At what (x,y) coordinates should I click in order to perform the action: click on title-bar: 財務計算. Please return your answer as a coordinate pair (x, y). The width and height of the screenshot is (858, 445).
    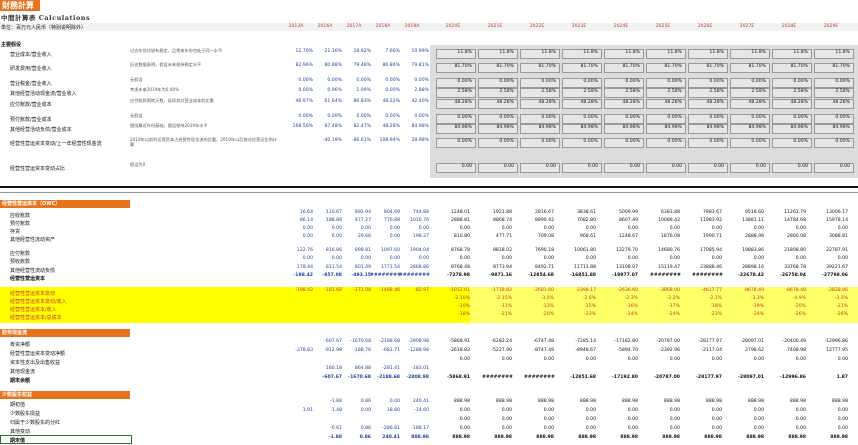
    Looking at the image, I should click on (429, 5).